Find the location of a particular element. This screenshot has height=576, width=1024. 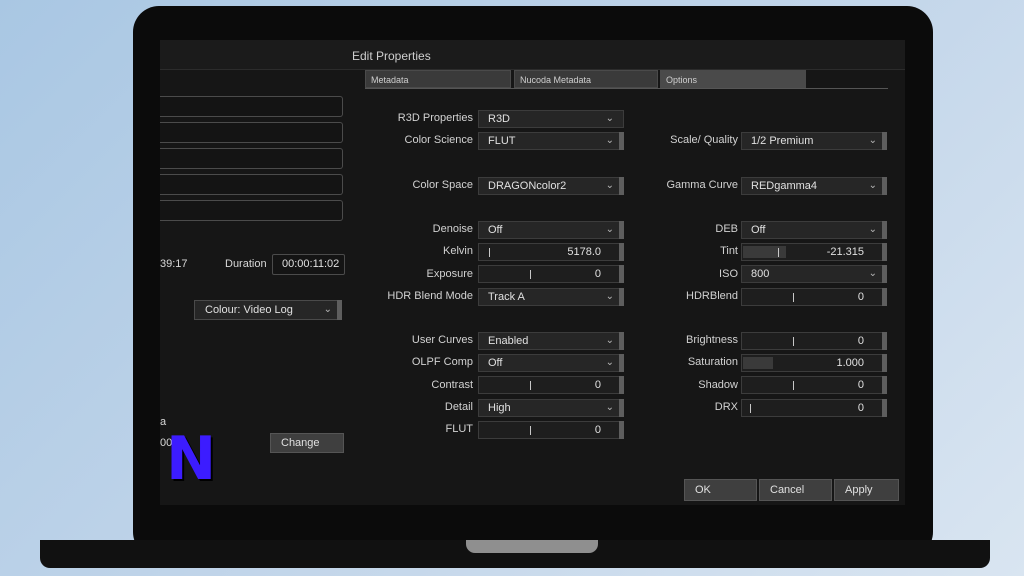

contrast-slider: 0 is located at coordinates (551, 385).